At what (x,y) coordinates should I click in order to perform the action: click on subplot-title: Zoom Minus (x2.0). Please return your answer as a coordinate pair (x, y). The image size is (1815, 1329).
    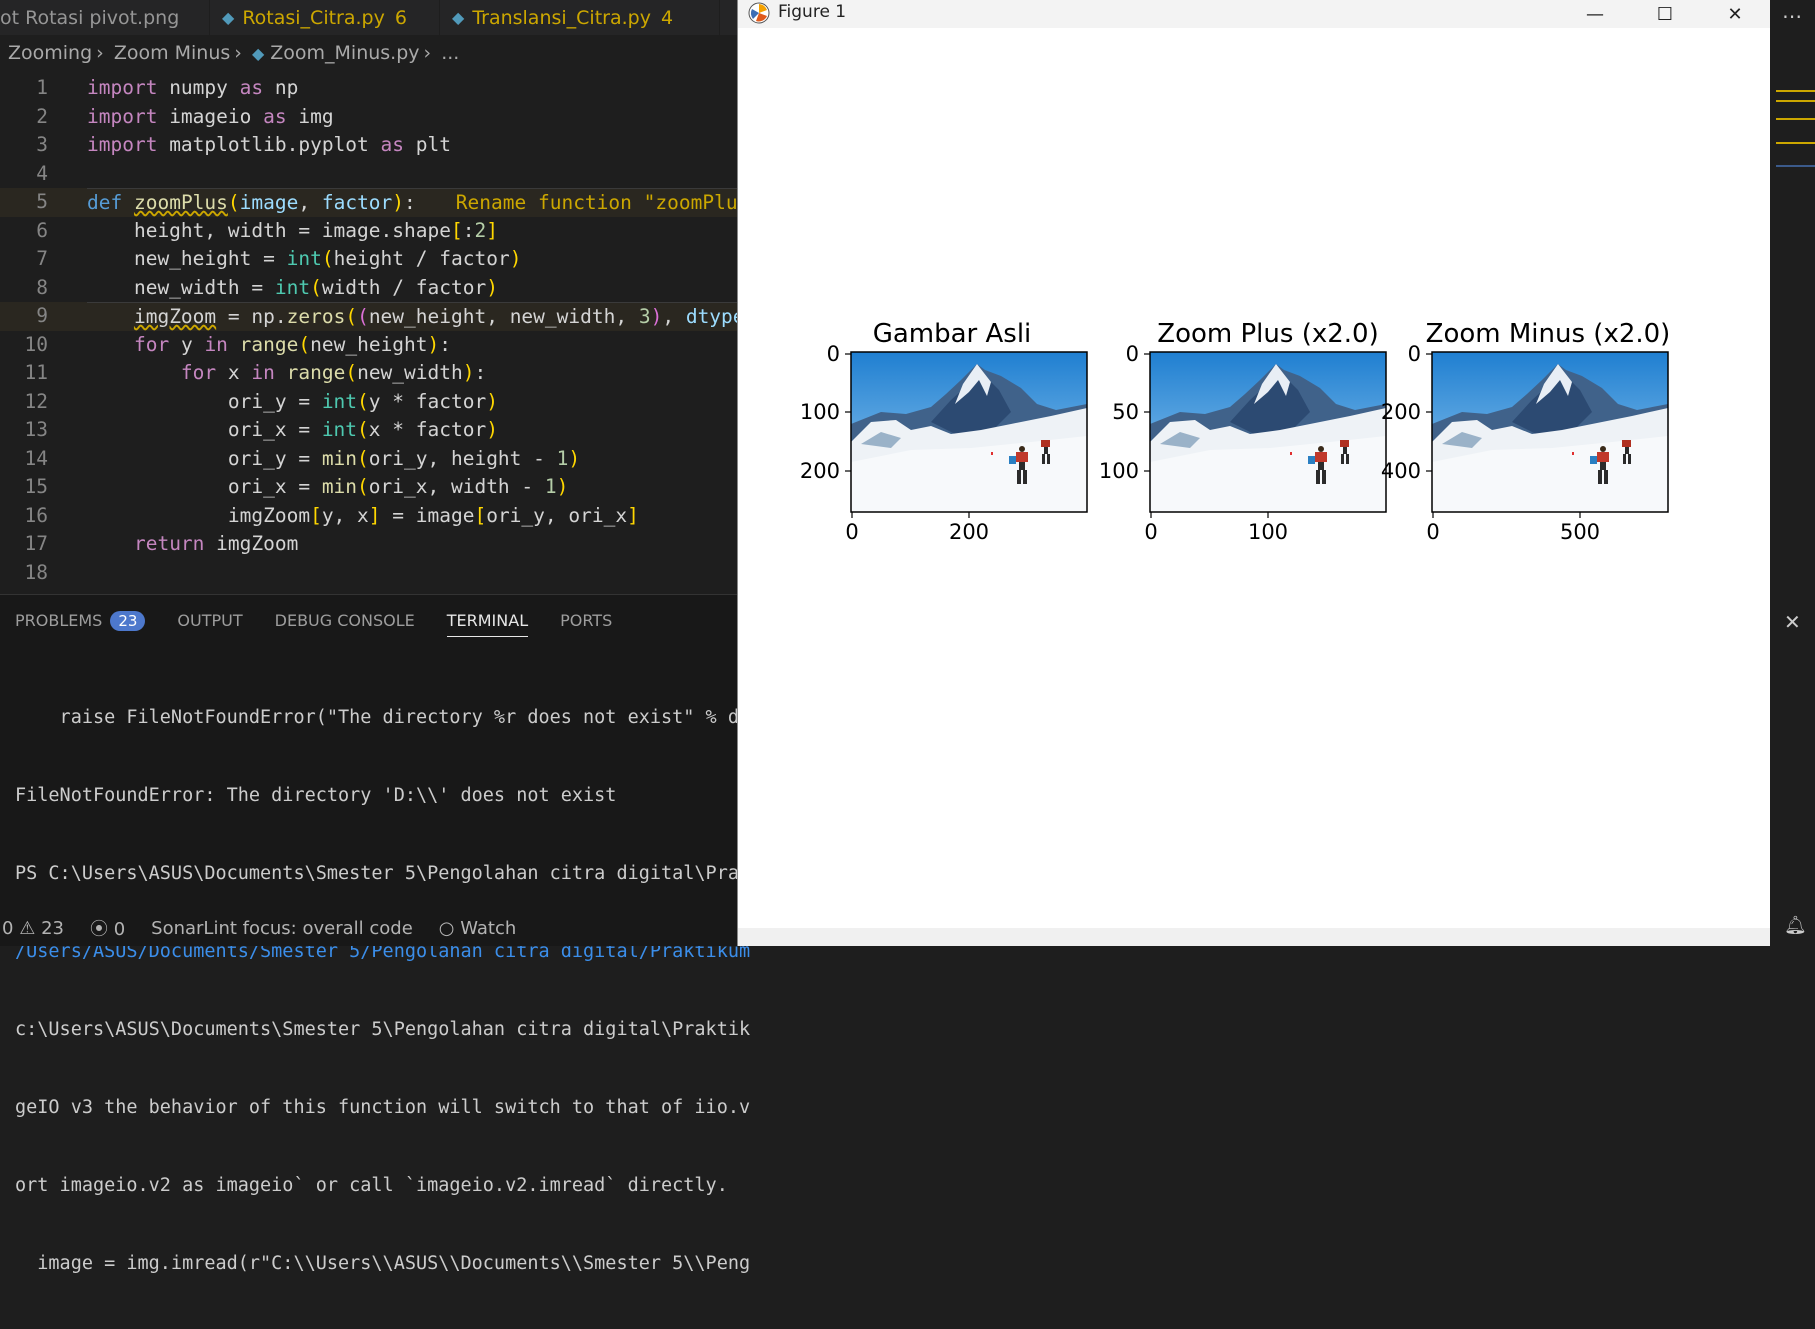
    Looking at the image, I should click on (1548, 334).